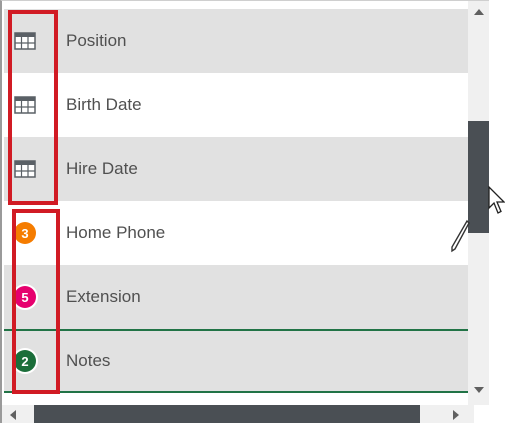 The image size is (505, 423). Describe the element at coordinates (102, 168) in the screenshot. I see `list-item-label: Hire Date` at that location.